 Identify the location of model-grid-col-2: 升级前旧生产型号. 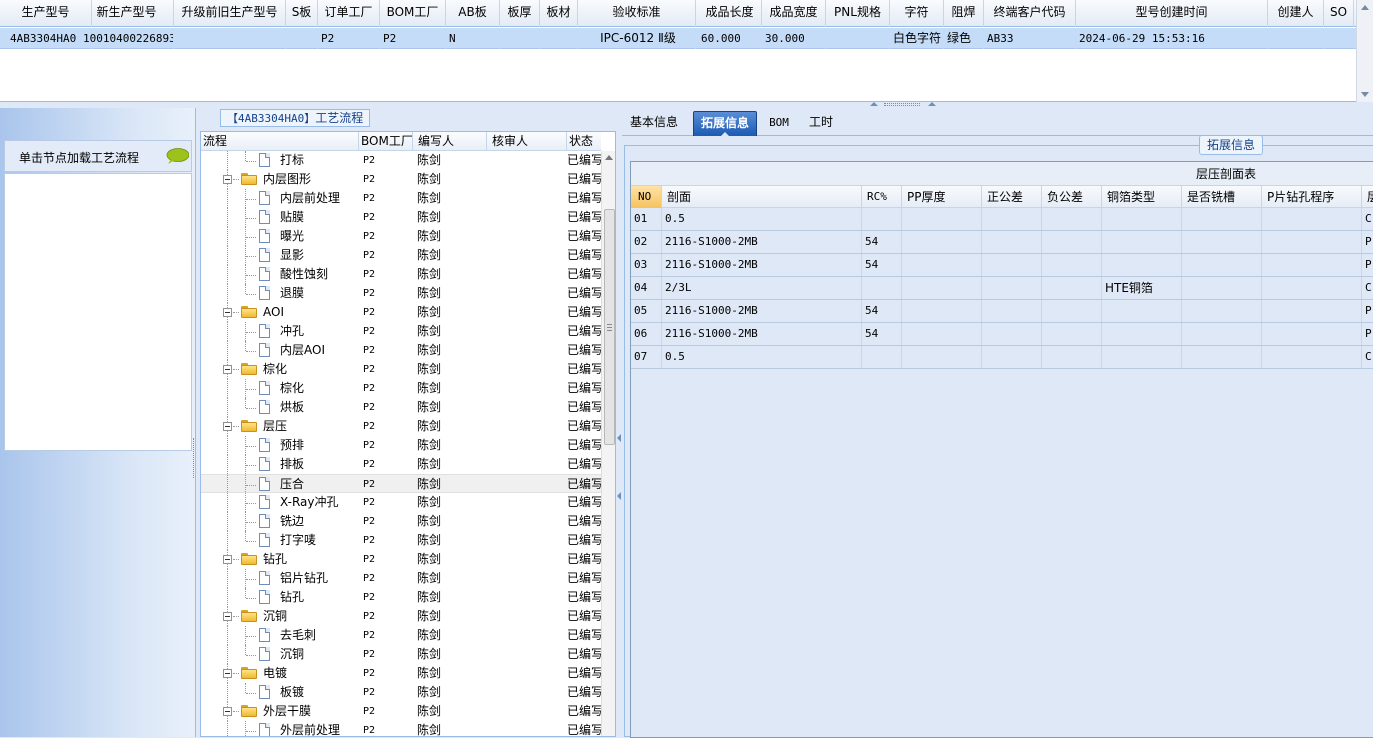
(230, 13).